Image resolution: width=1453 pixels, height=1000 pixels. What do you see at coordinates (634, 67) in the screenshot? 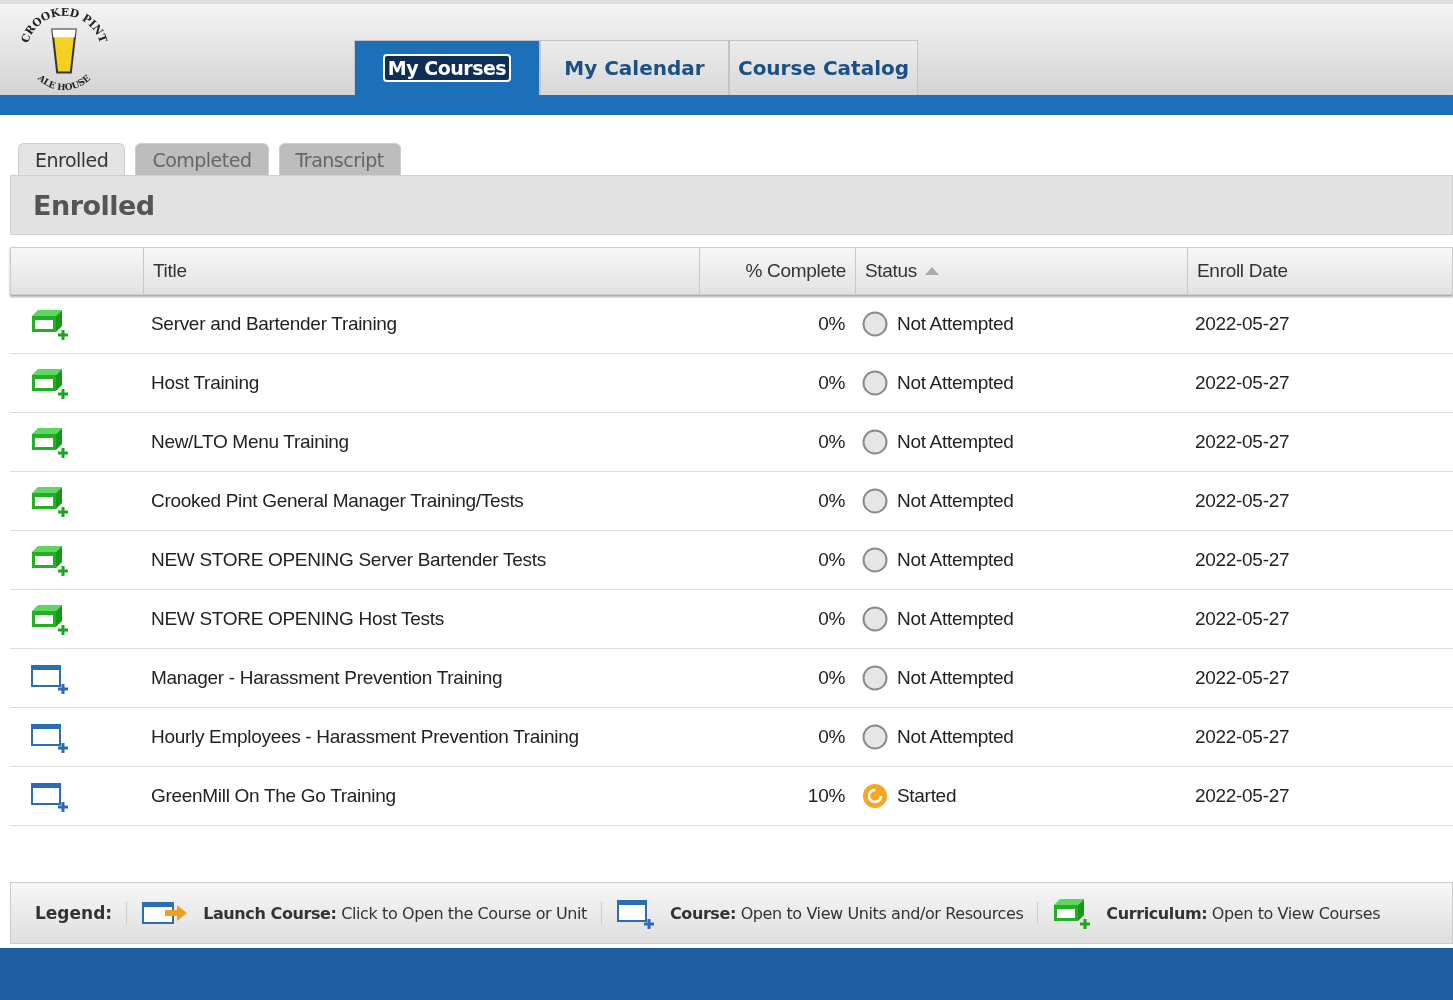
I see `nav-tab: My Calendar` at bounding box center [634, 67].